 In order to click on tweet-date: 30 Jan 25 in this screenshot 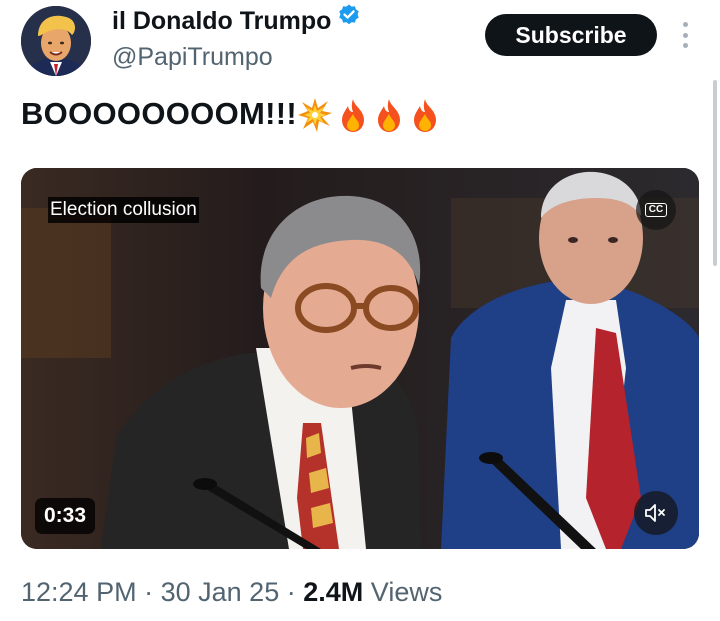, I will do `click(220, 592)`.